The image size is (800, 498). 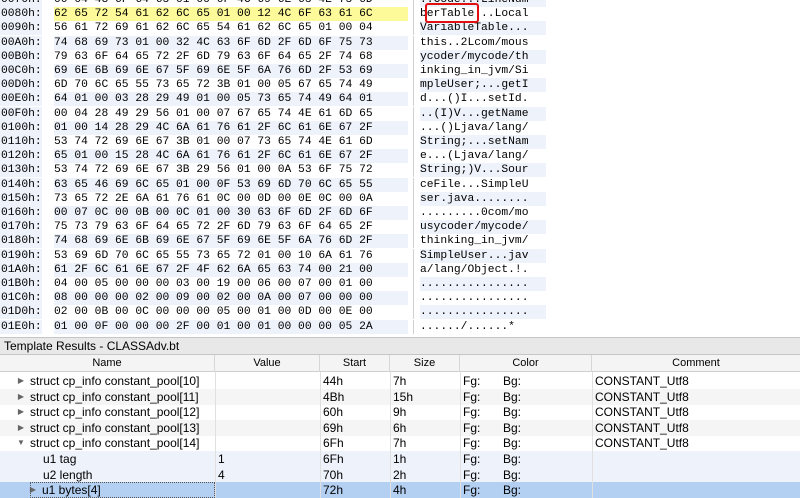 I want to click on column-header-name: Name, so click(x=107, y=363).